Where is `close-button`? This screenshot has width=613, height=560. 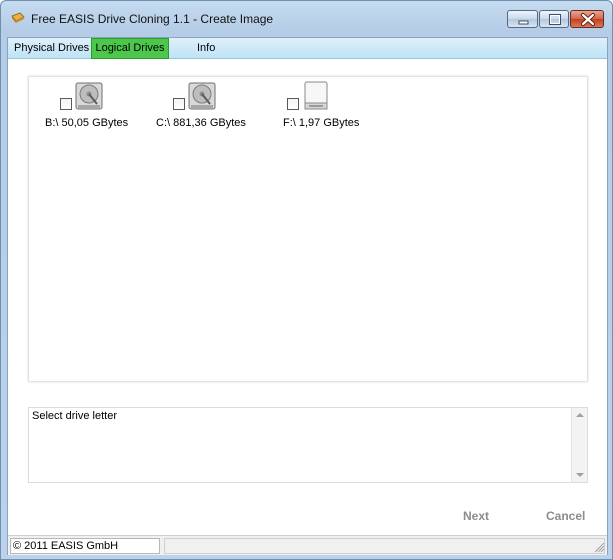 close-button is located at coordinates (587, 19).